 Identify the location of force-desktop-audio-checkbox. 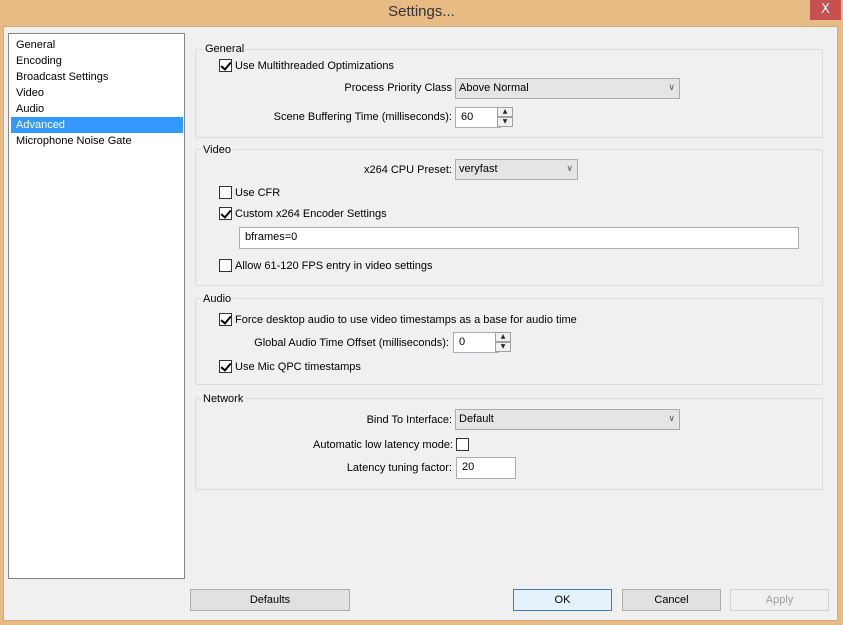
(225, 319).